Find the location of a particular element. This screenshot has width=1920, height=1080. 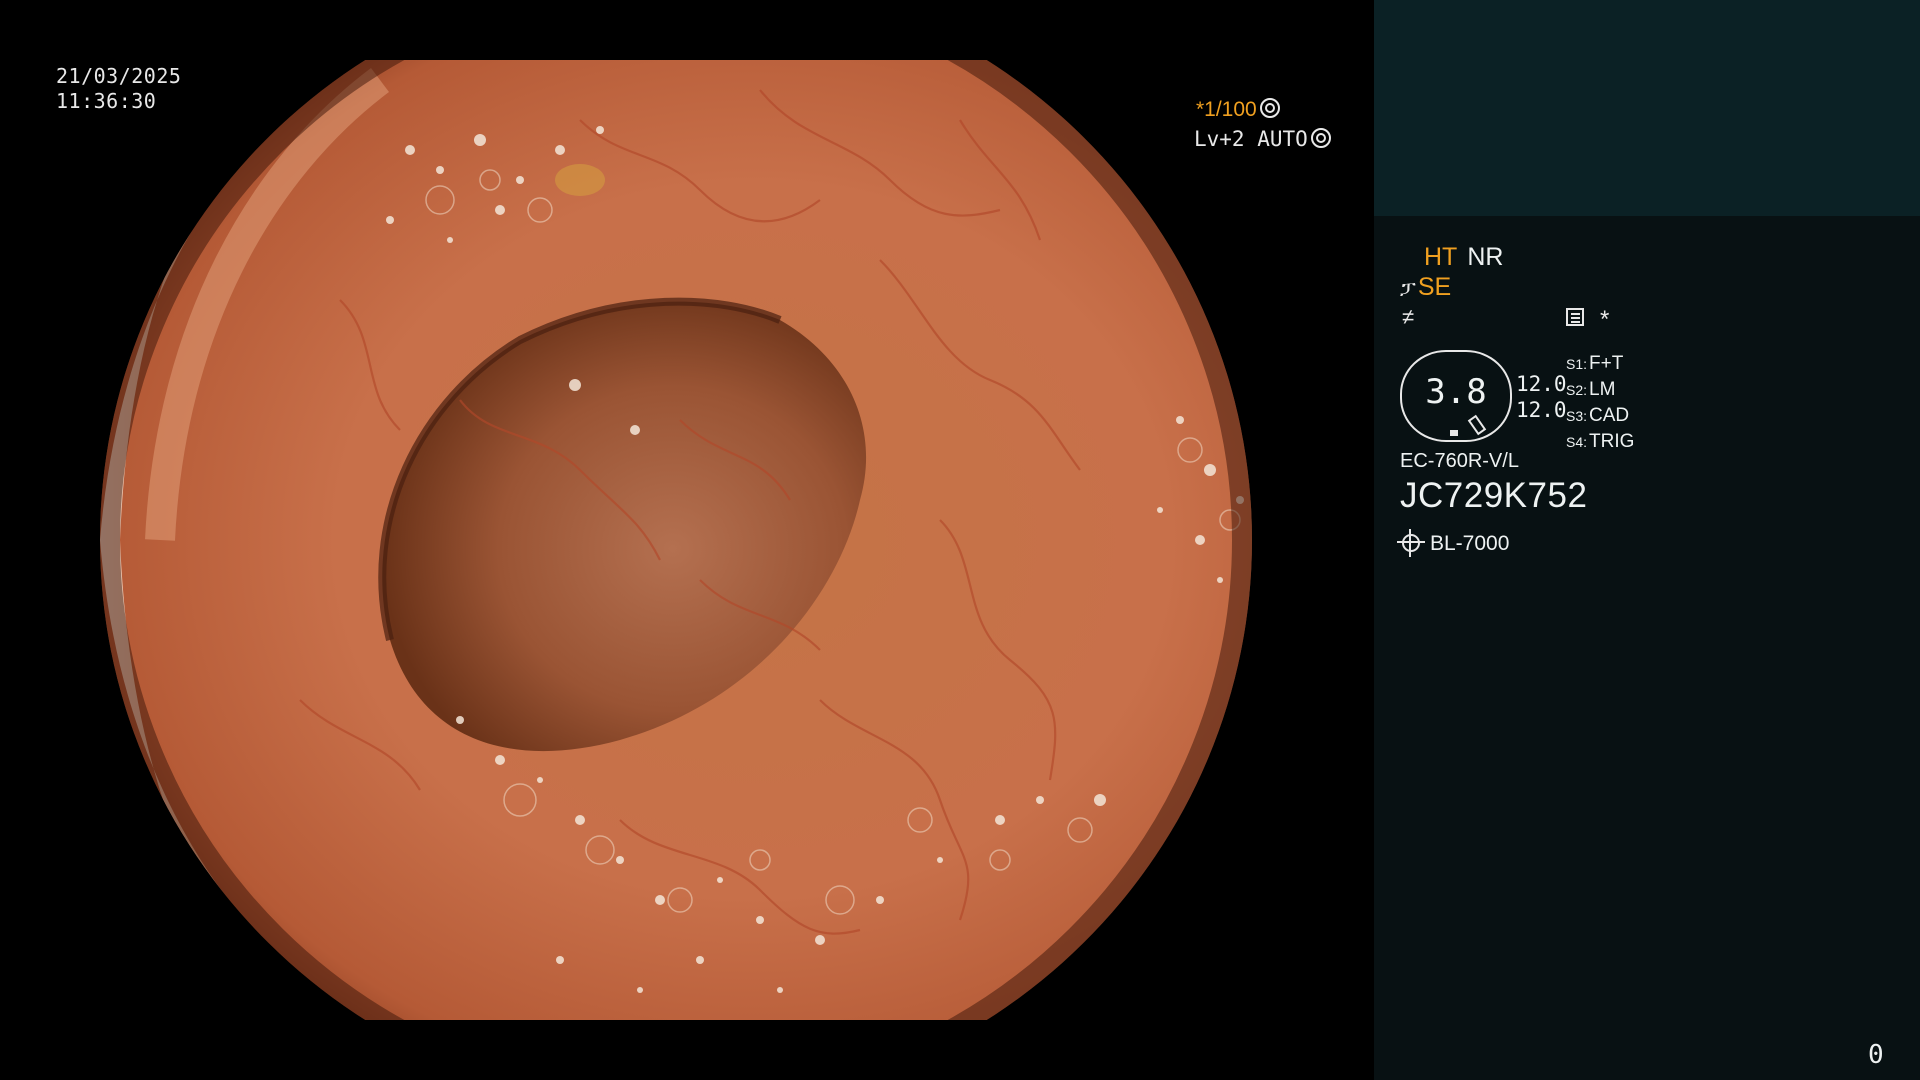

ht-nr-row: HT NR is located at coordinates (1463, 257).